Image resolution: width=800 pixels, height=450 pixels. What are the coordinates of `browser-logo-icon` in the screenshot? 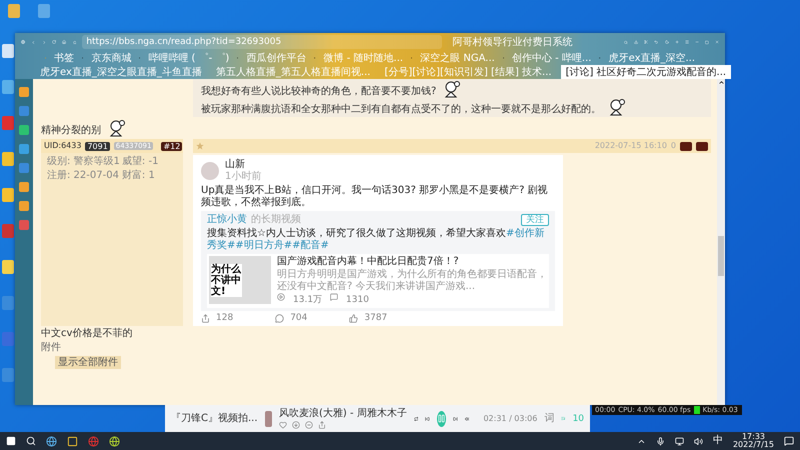 It's located at (23, 42).